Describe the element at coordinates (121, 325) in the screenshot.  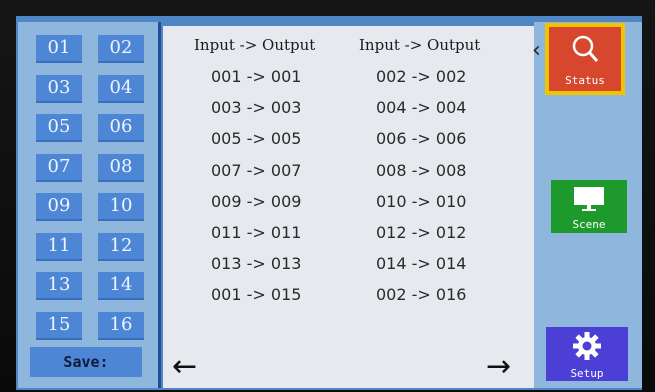
I see `preset-button-16: 16` at that location.